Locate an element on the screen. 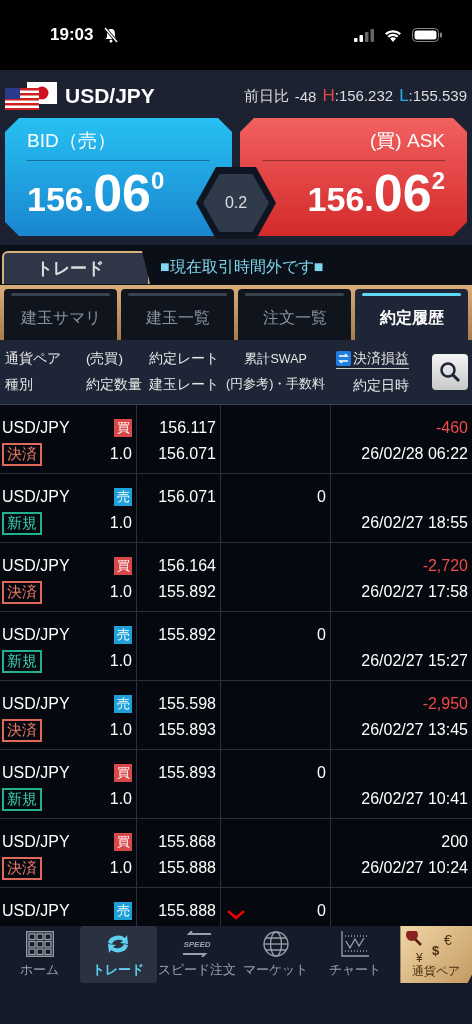 The image size is (472, 1024). table-cell: 26/02/28 06:22 is located at coordinates (414, 454).